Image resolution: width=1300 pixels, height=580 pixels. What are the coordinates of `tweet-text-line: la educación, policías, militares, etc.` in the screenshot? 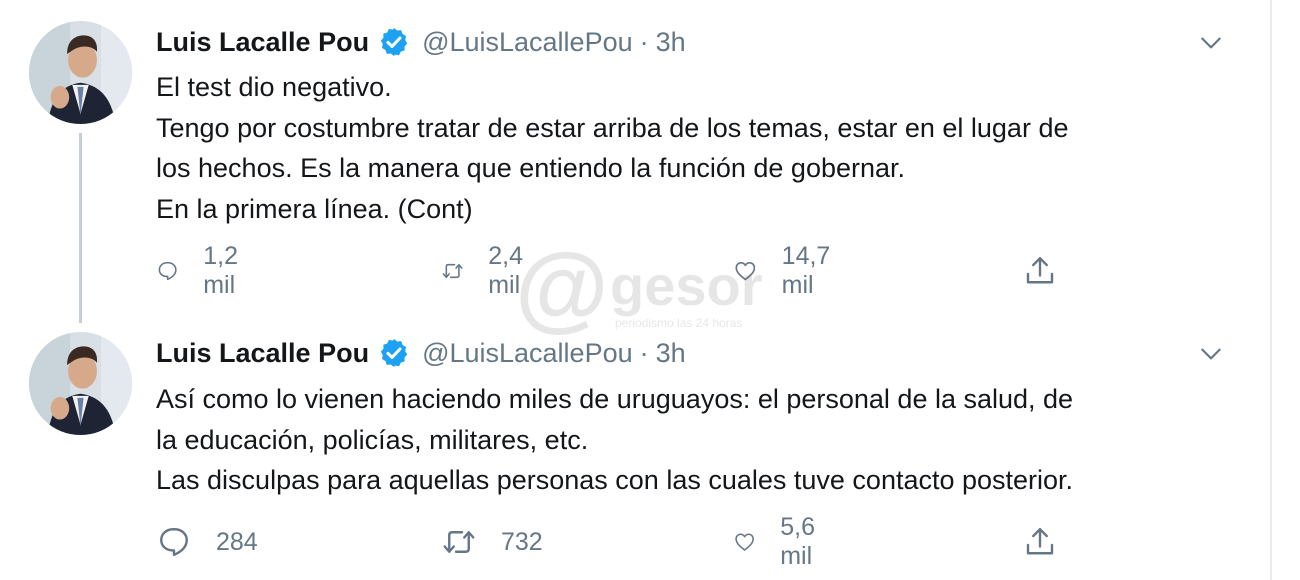 It's located at (372, 439).